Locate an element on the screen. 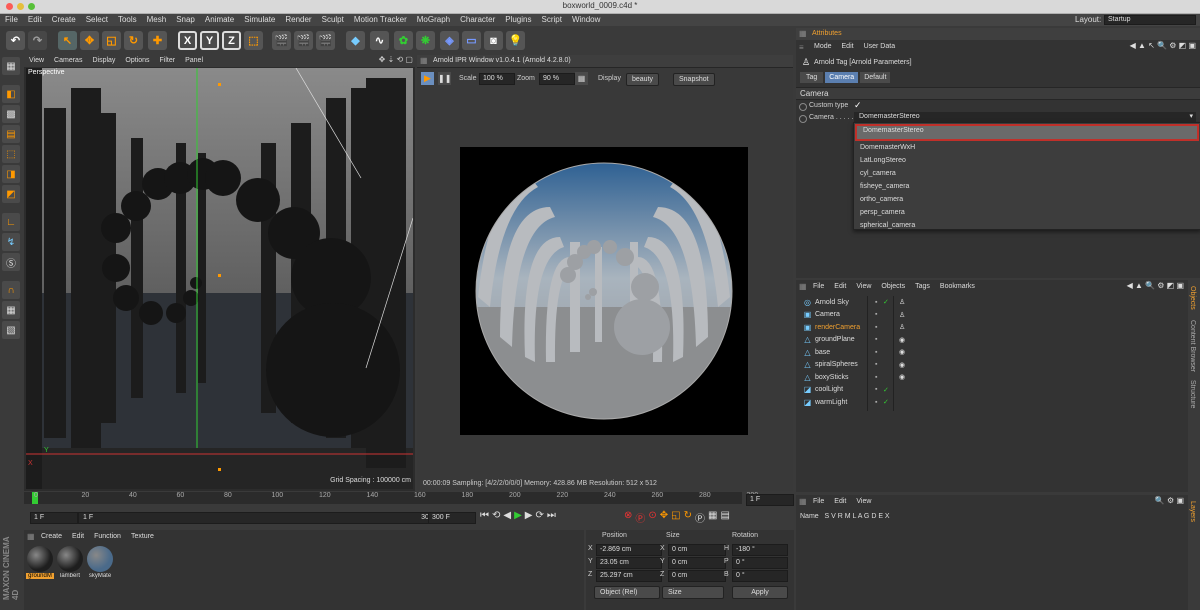 The image size is (1200, 610). layers-menu-view: View is located at coordinates (863, 502).